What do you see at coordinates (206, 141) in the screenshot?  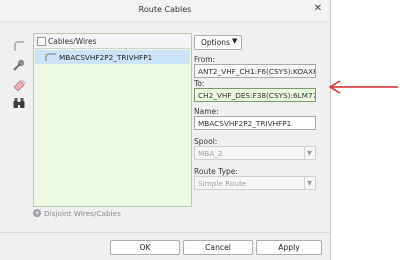 I see `spool-label: Spool:` at bounding box center [206, 141].